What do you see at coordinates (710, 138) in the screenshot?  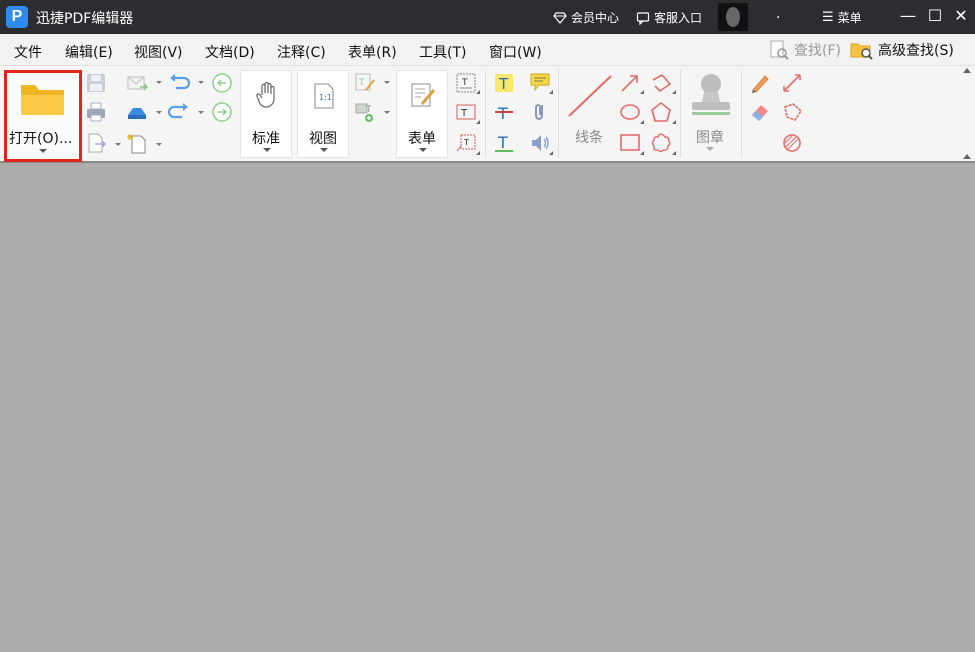 I see `stamp-label: 图章` at bounding box center [710, 138].